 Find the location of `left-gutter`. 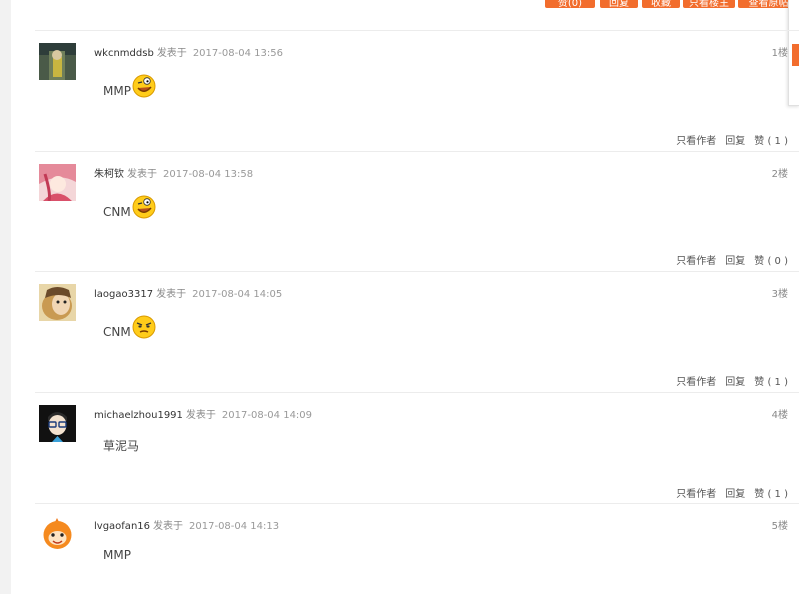

left-gutter is located at coordinates (5, 297).